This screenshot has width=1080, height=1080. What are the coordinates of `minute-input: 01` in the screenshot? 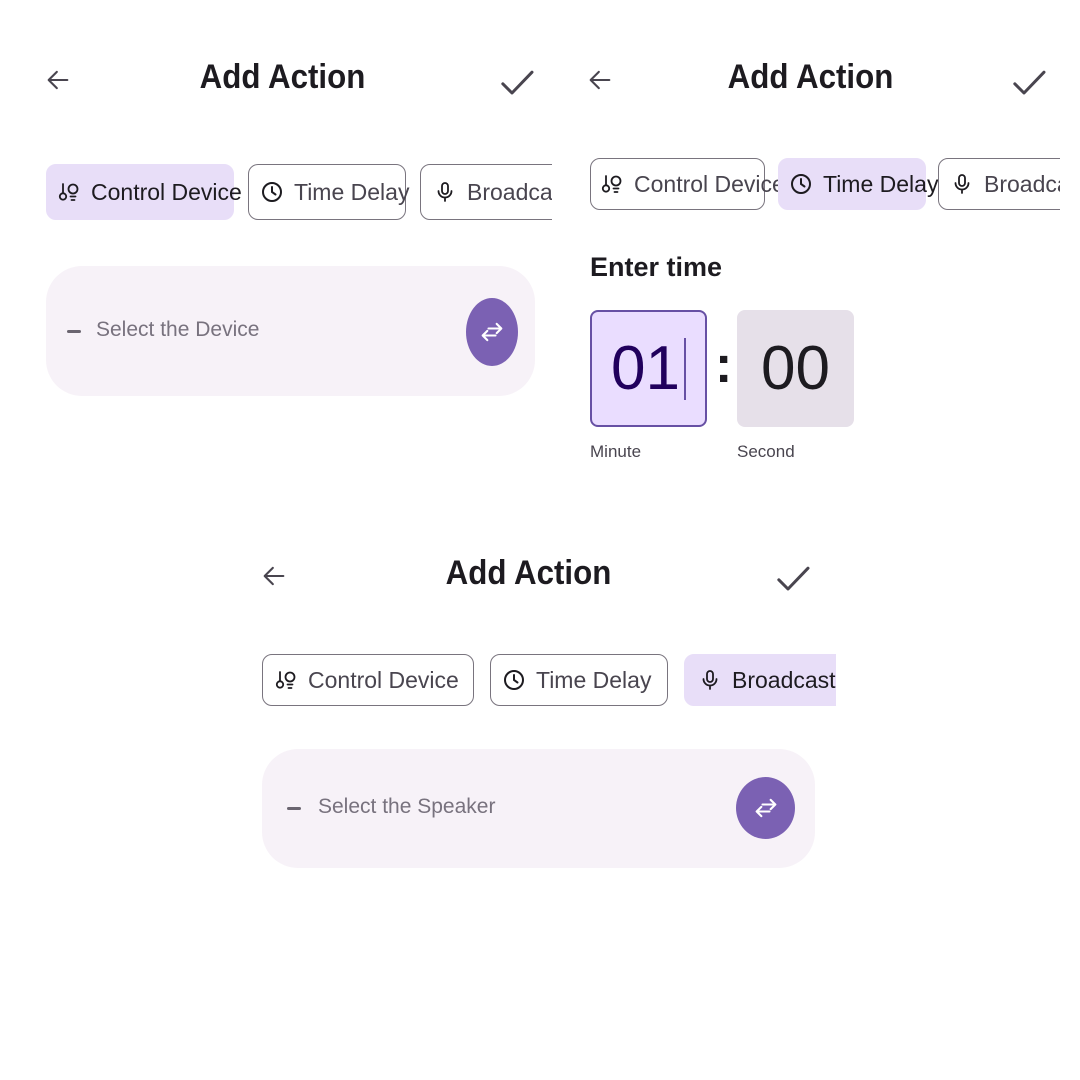 It's located at (648, 368).